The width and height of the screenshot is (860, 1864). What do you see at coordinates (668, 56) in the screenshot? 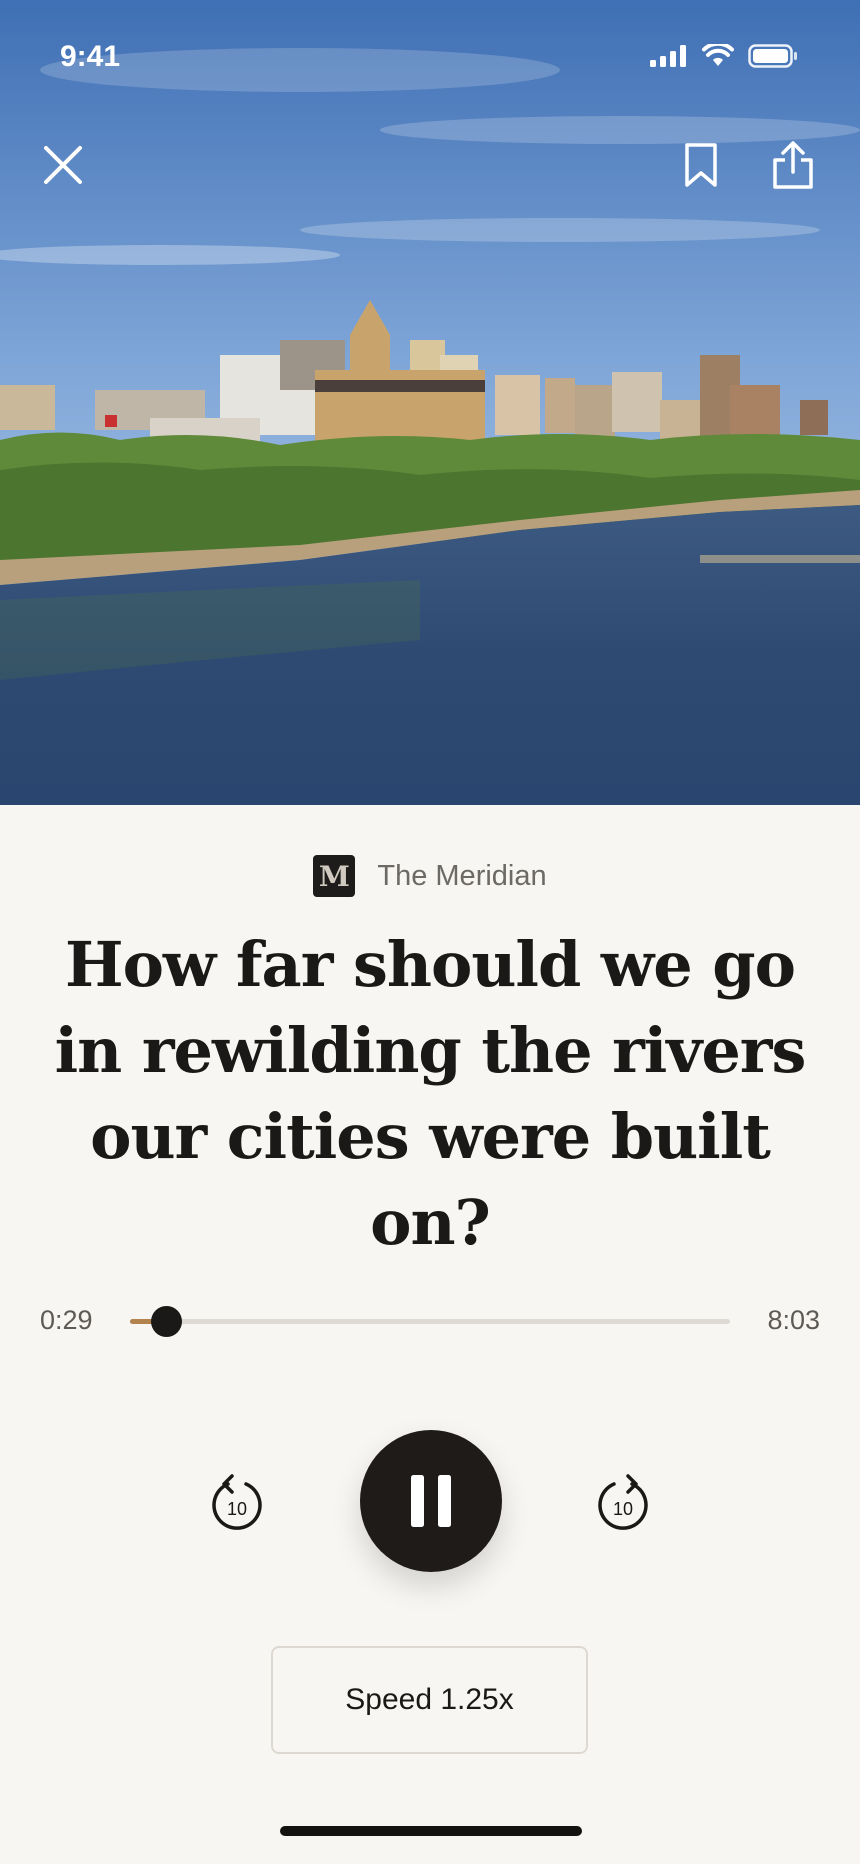
I see `cellular-signal-icon` at bounding box center [668, 56].